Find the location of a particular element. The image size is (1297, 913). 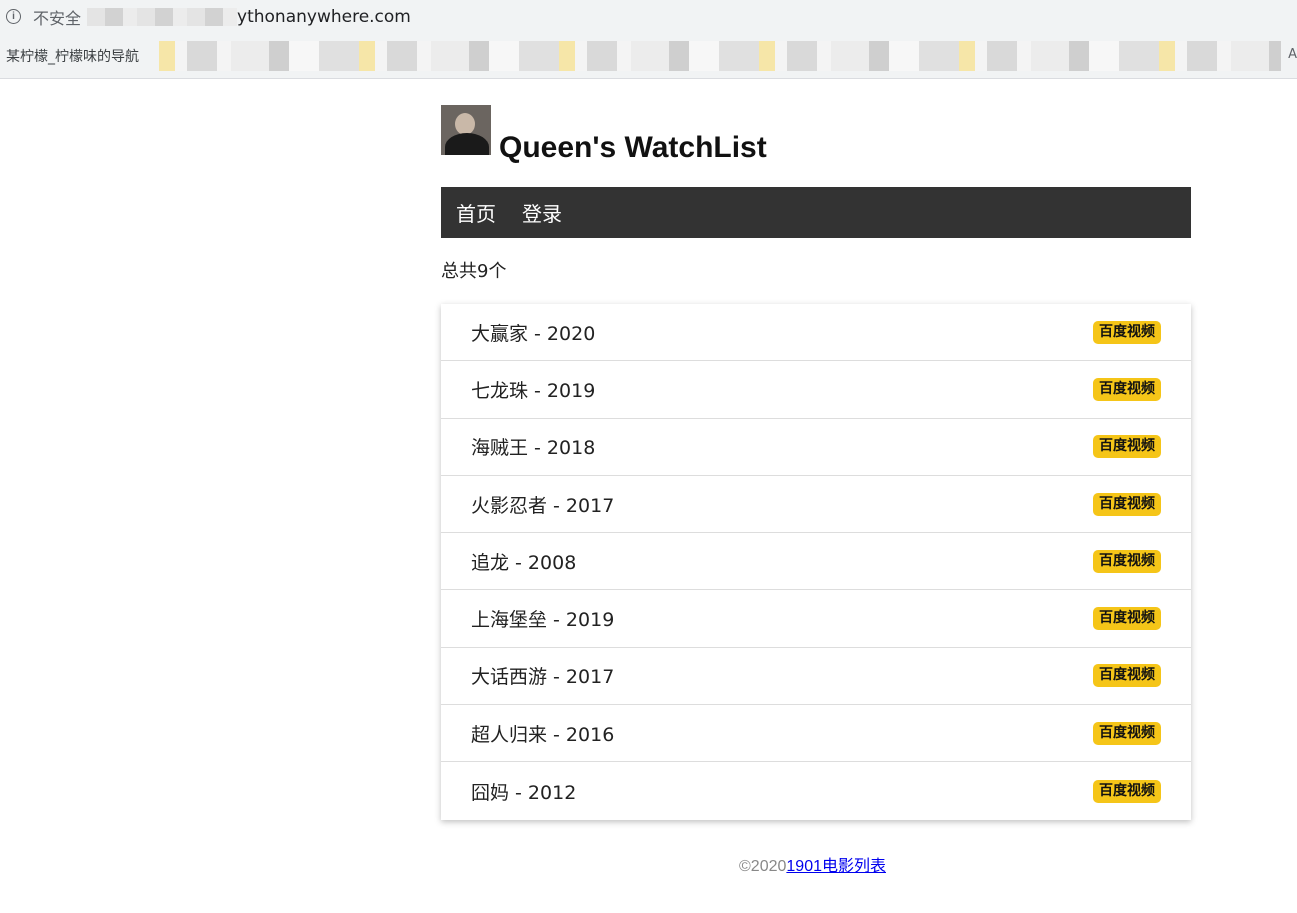

list-item: 超人归来 - 2016 百度视频 is located at coordinates (816, 734).